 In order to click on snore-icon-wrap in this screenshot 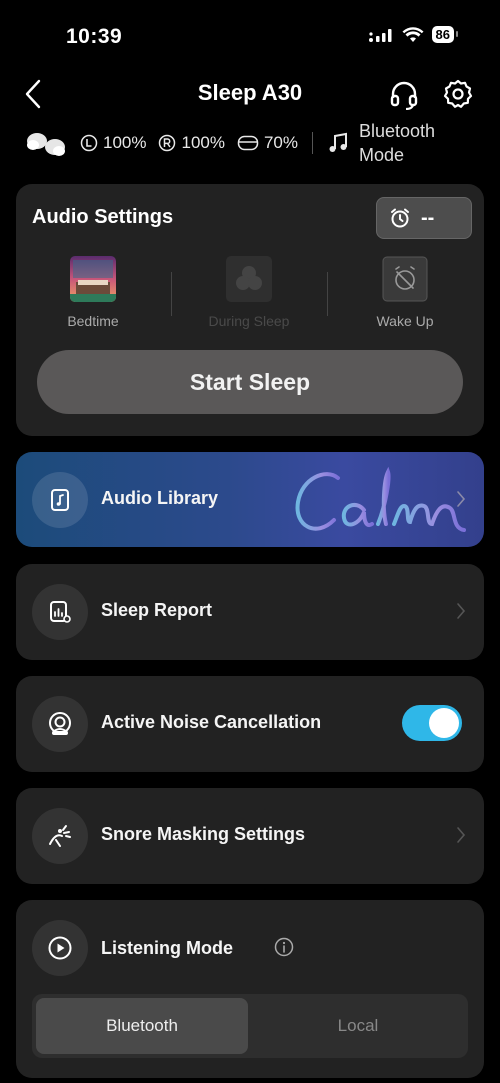, I will do `click(60, 836)`.